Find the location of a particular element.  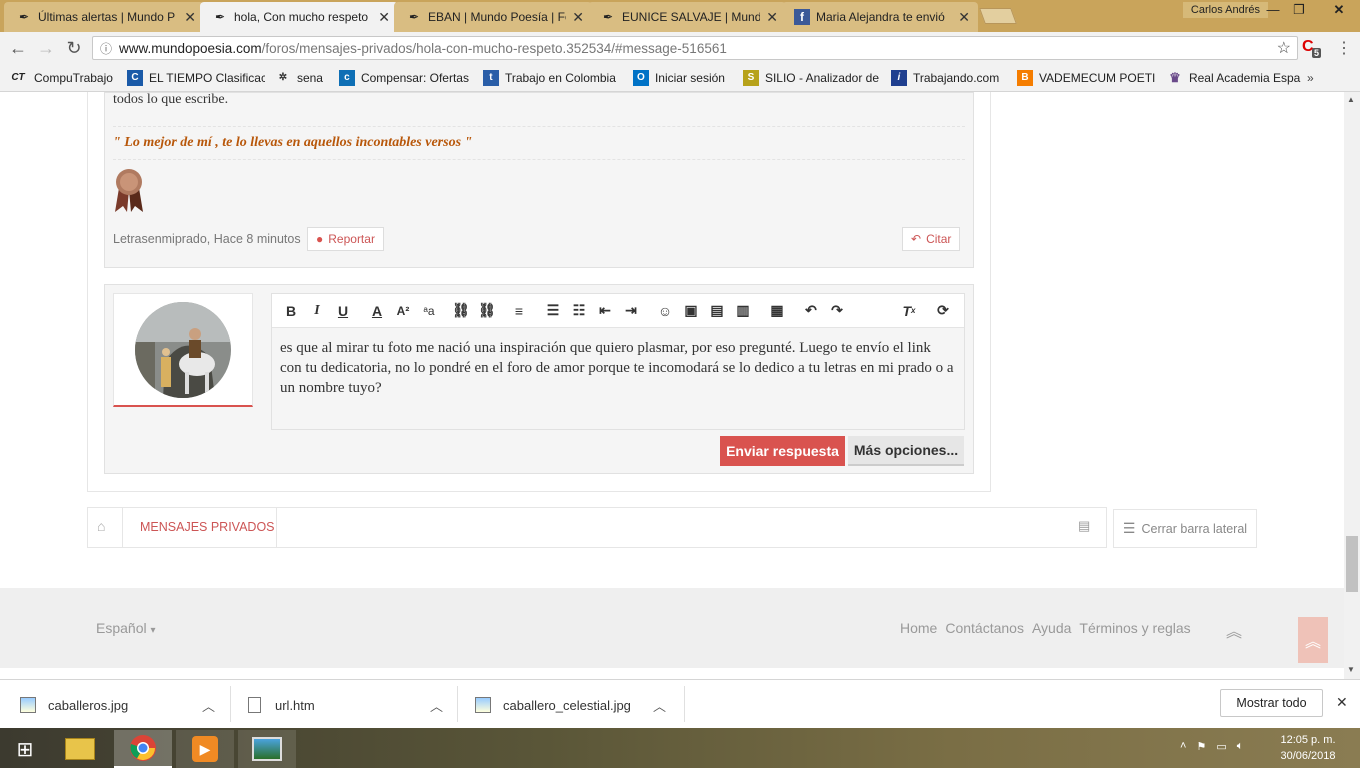

language-chooser: Español ▾ is located at coordinates (126, 628).